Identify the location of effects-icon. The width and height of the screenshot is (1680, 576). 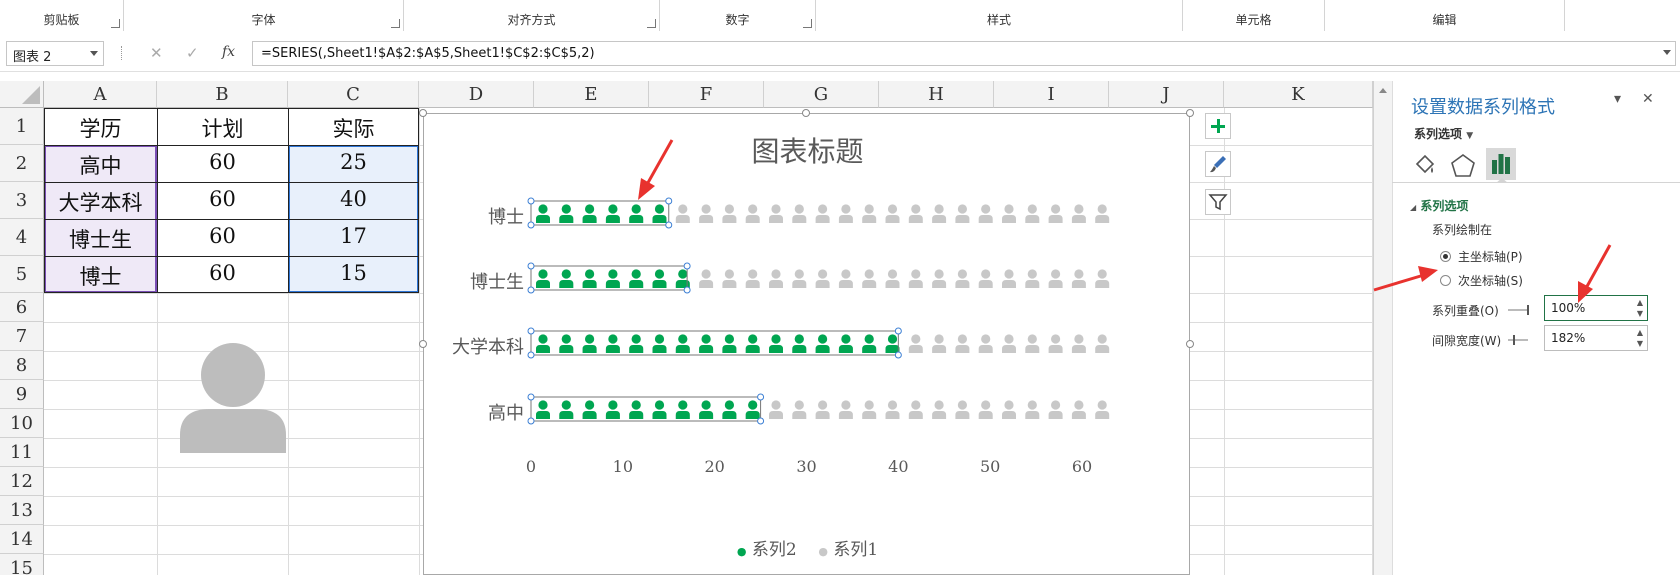
(1463, 166).